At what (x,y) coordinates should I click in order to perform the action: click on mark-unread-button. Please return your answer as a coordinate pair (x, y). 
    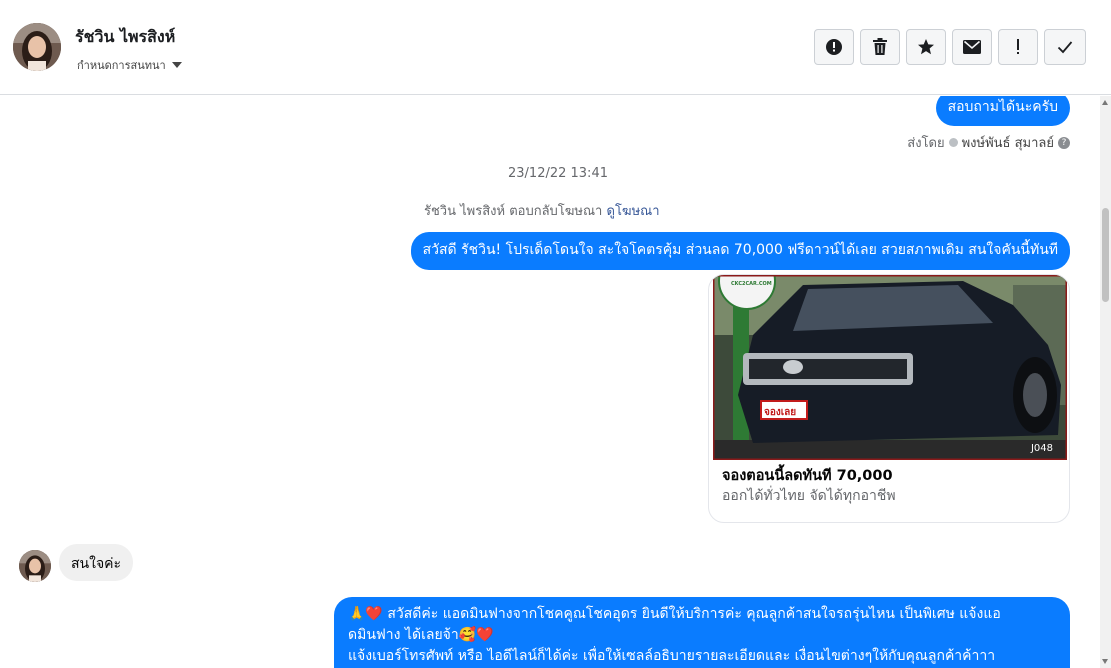
    Looking at the image, I should click on (972, 47).